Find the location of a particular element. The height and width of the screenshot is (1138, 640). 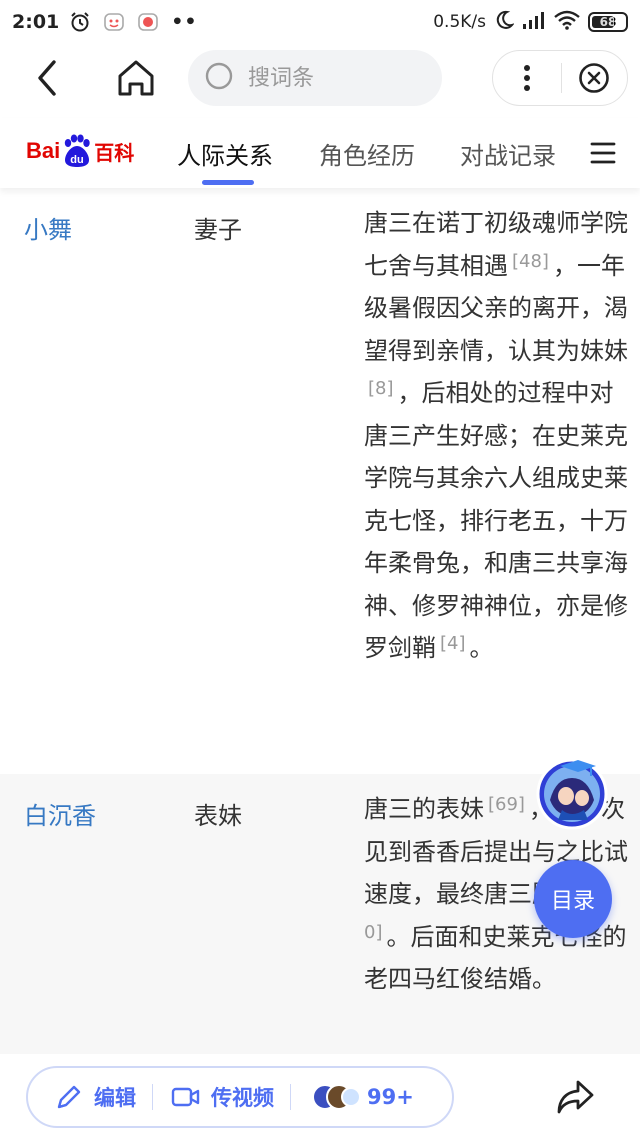

wifi-icon is located at coordinates (567, 22).